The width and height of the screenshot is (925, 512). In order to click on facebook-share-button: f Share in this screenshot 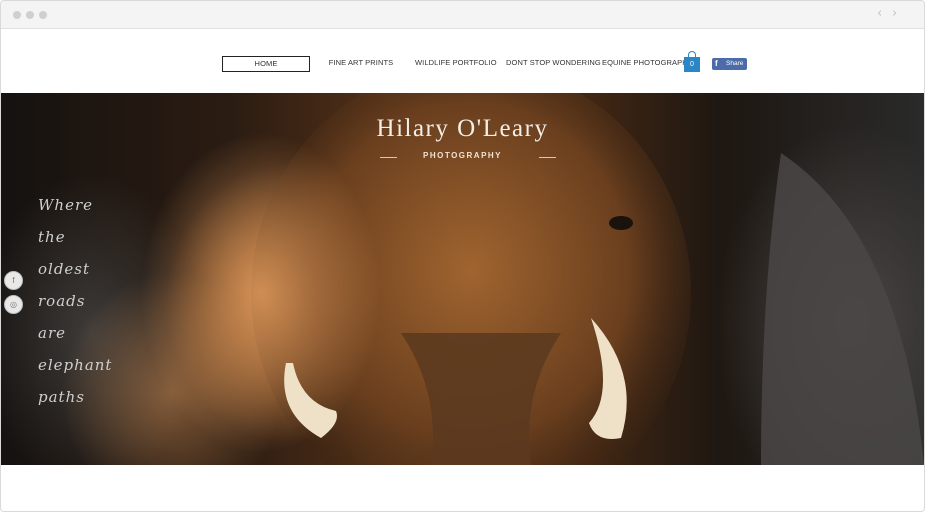, I will do `click(729, 64)`.